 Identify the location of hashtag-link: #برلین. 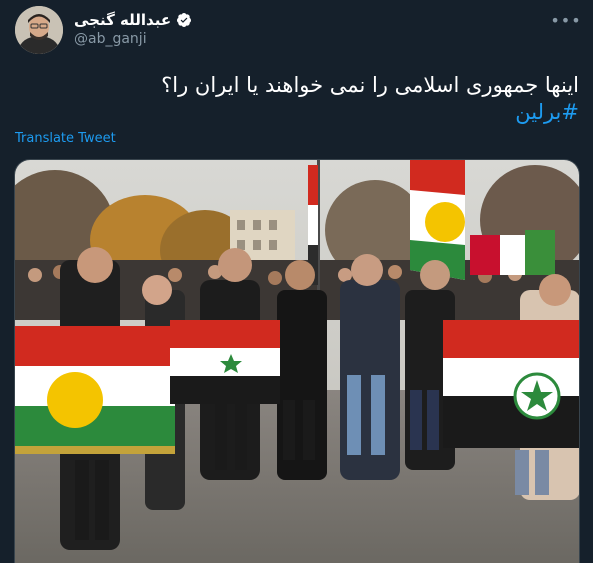
(297, 112).